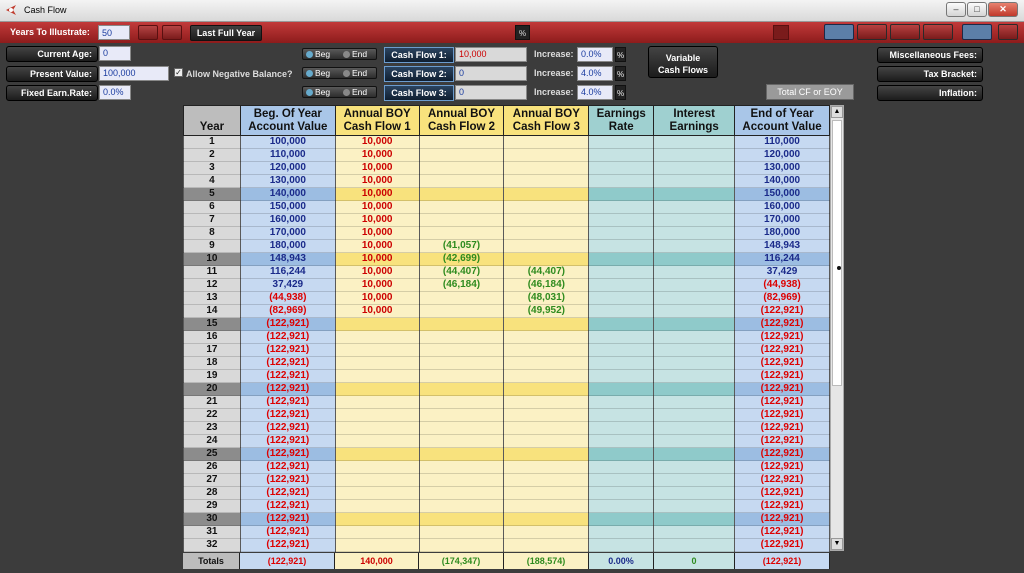 The width and height of the screenshot is (1024, 573). What do you see at coordinates (309, 92) in the screenshot?
I see `beg-radio-icon` at bounding box center [309, 92].